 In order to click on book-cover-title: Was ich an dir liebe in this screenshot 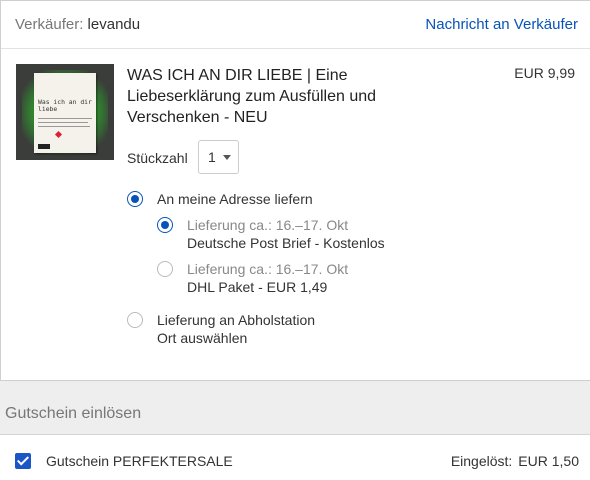, I will do `click(65, 105)`.